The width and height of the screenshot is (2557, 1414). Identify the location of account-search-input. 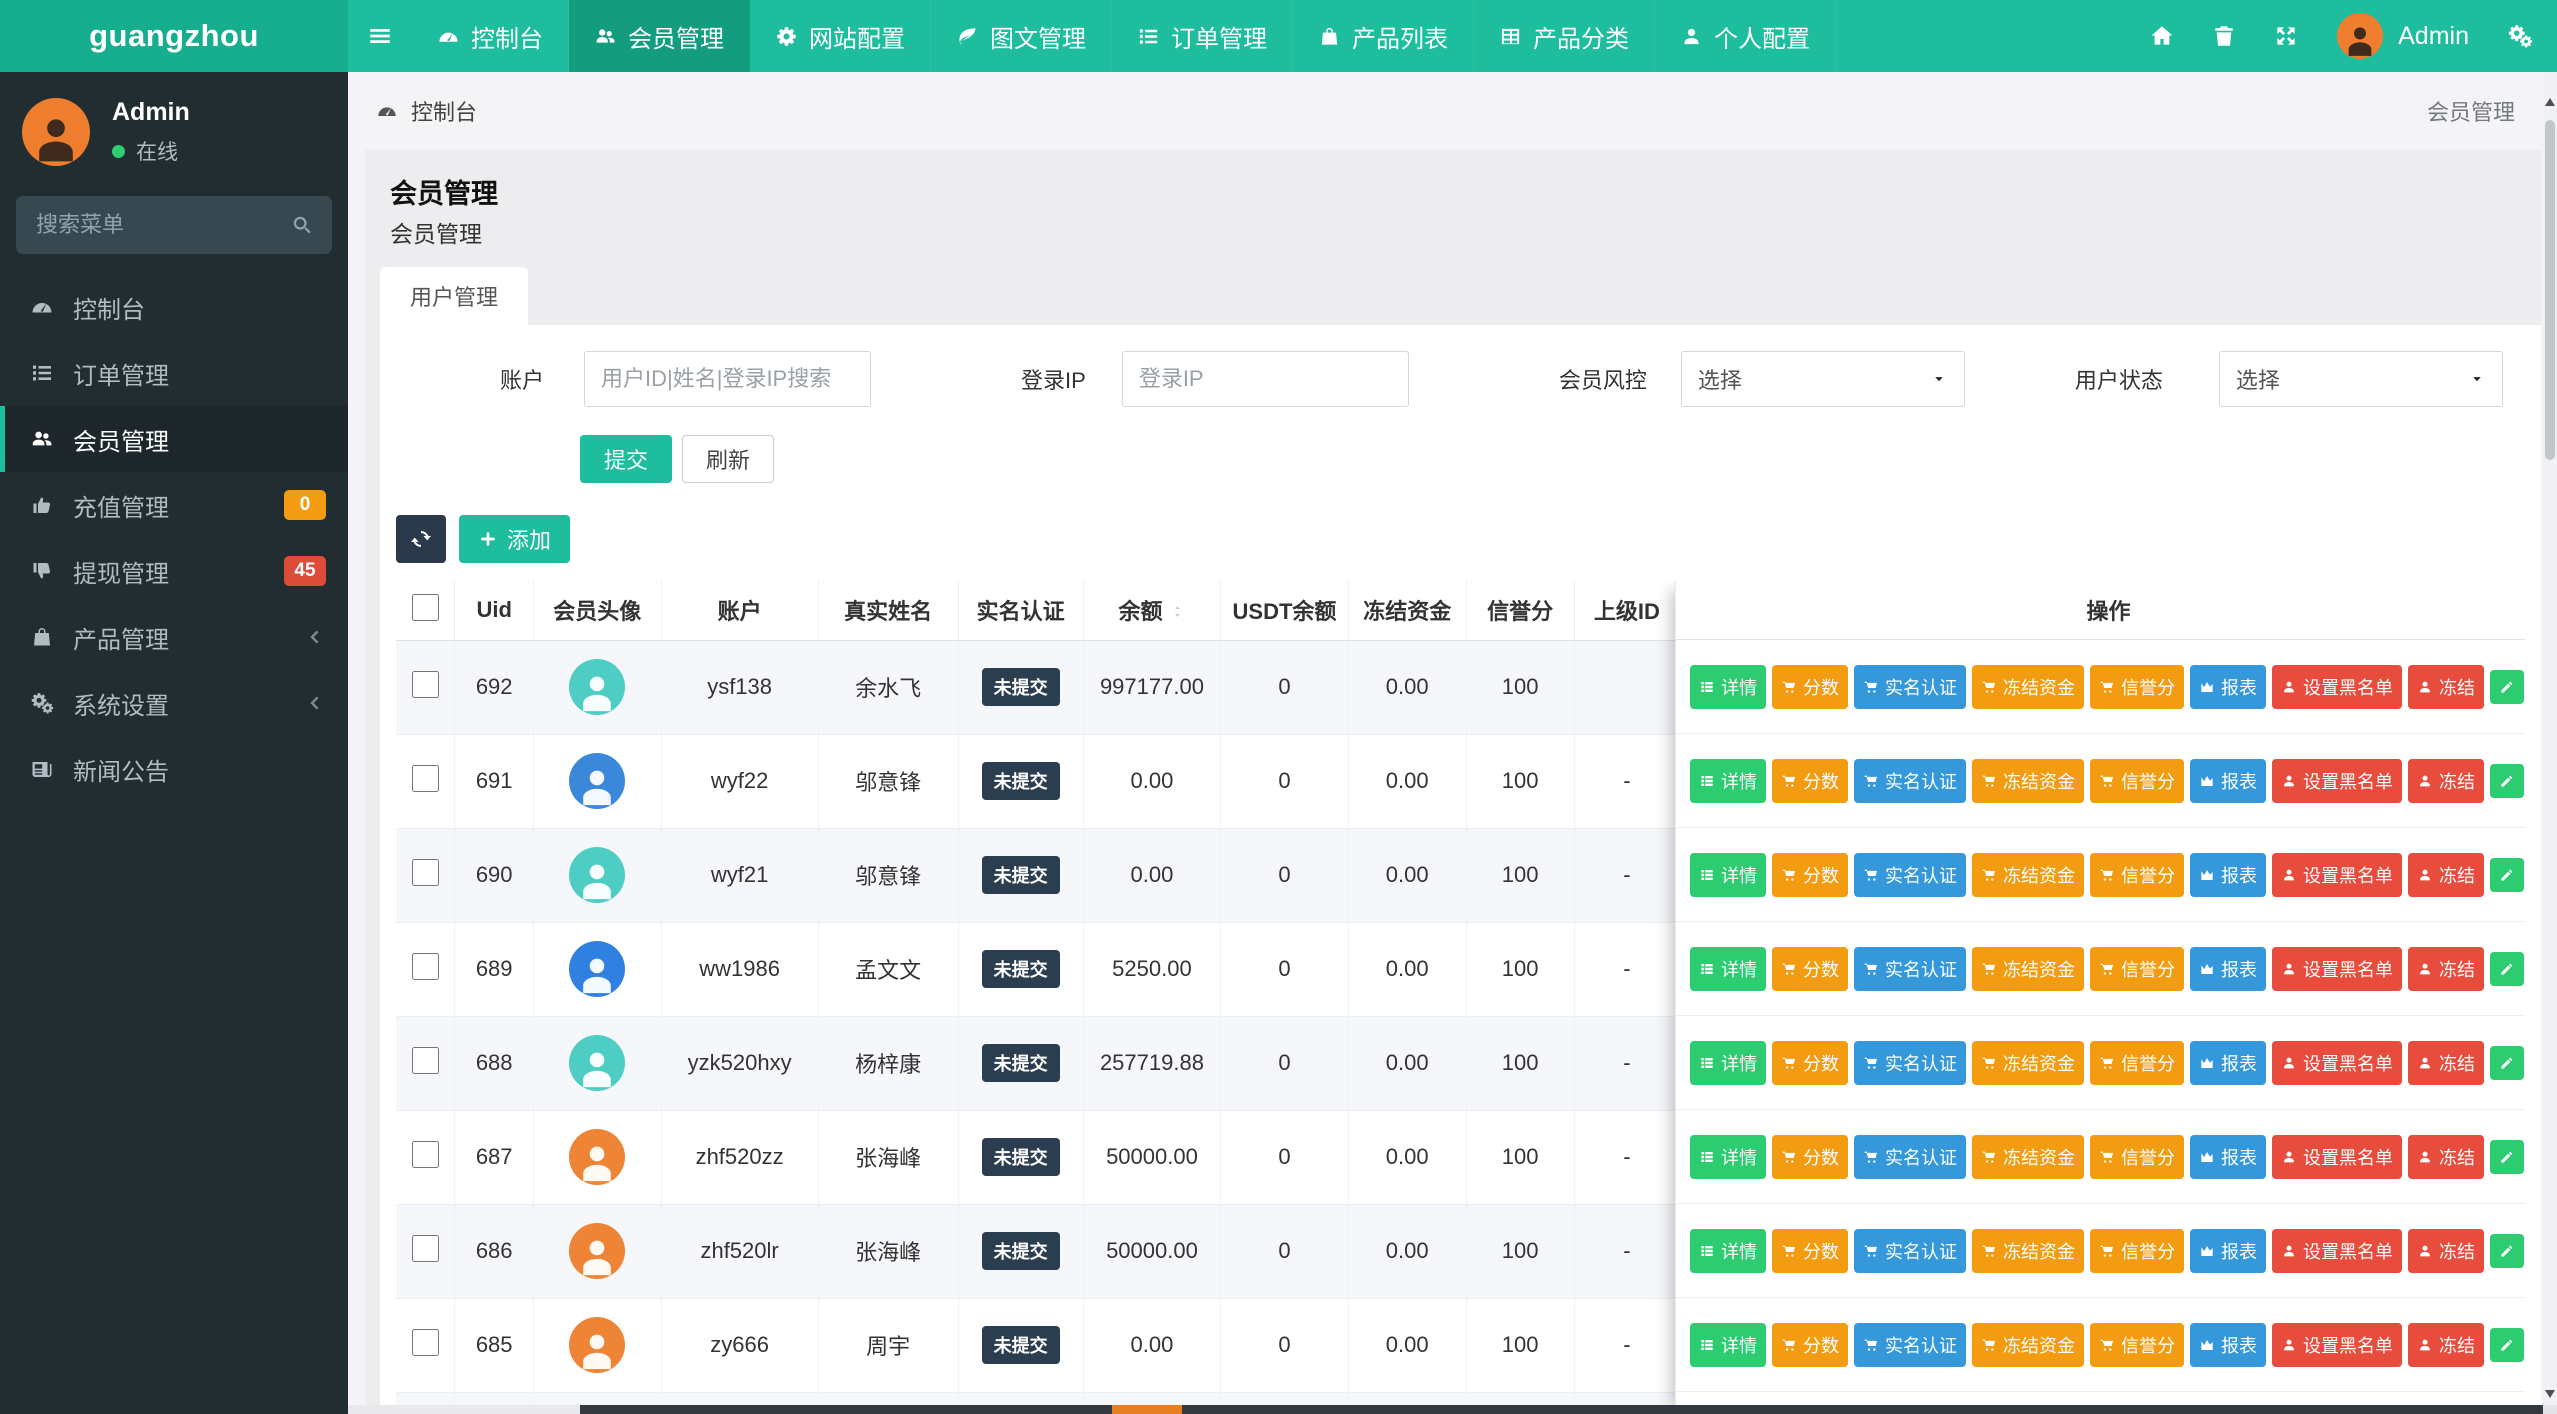
(728, 379).